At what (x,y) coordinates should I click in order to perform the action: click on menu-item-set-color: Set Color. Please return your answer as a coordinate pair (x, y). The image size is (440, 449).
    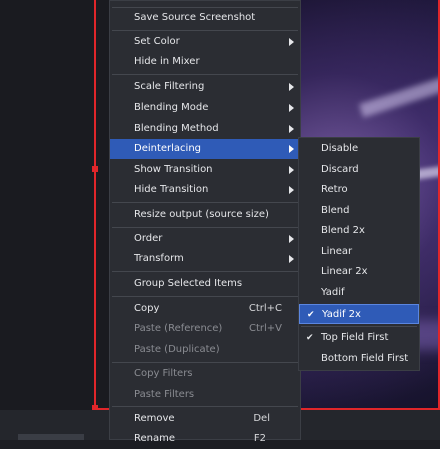
    Looking at the image, I should click on (205, 42).